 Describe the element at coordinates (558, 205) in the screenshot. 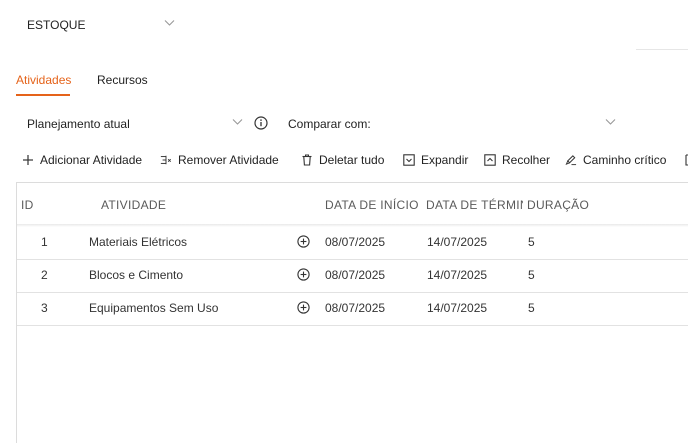

I see `column-header-duration: DURAÇÃO` at that location.